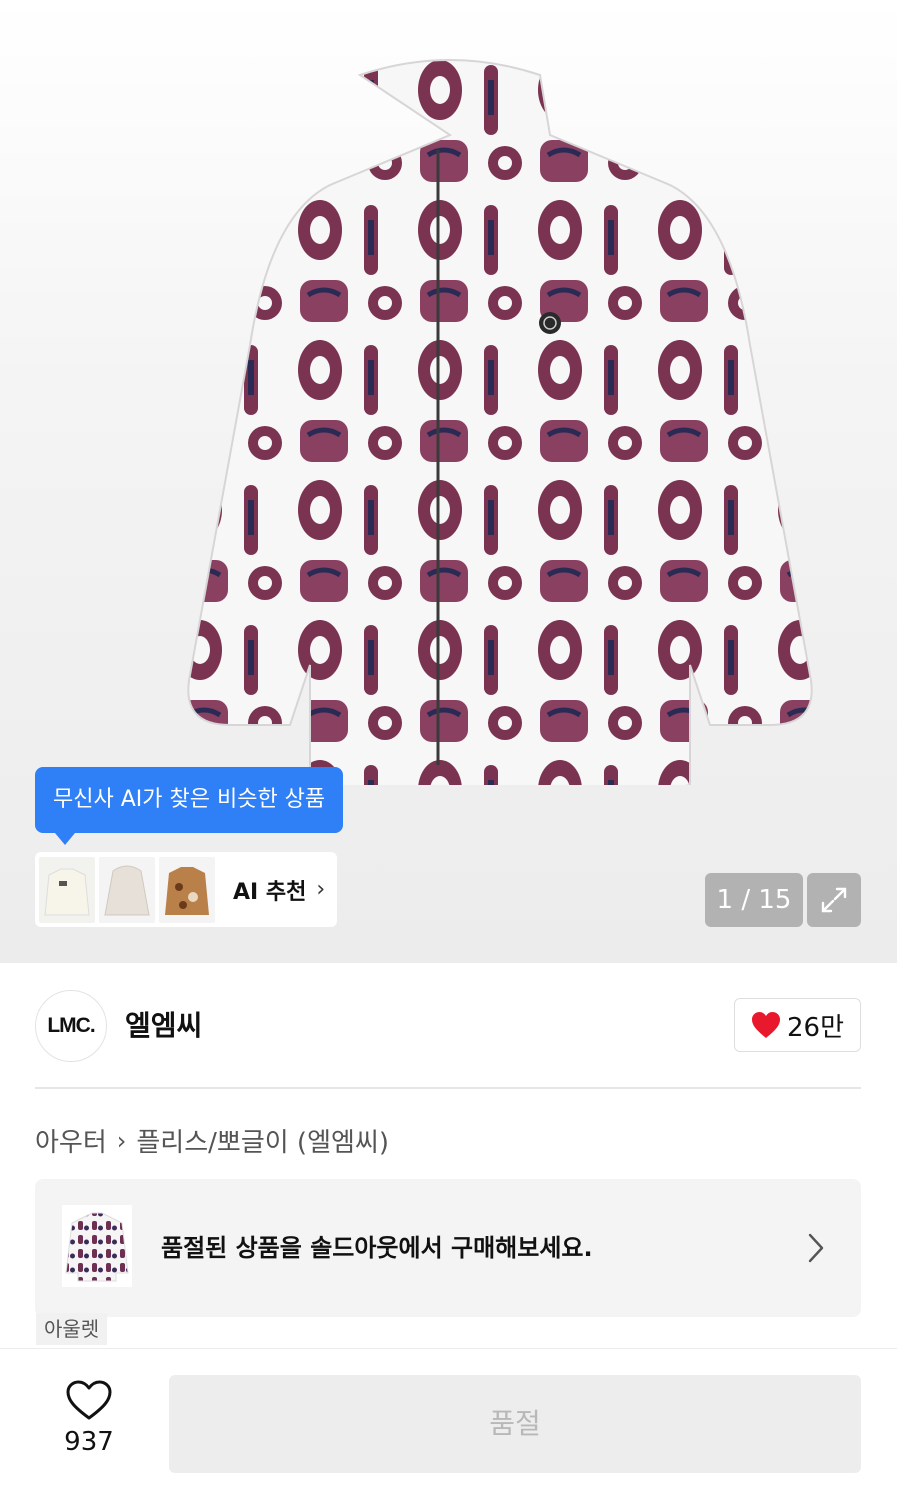  I want to click on breadcrumb: 아우터 › 플리스/뽀글이 (엘엠씨), so click(212, 1140).